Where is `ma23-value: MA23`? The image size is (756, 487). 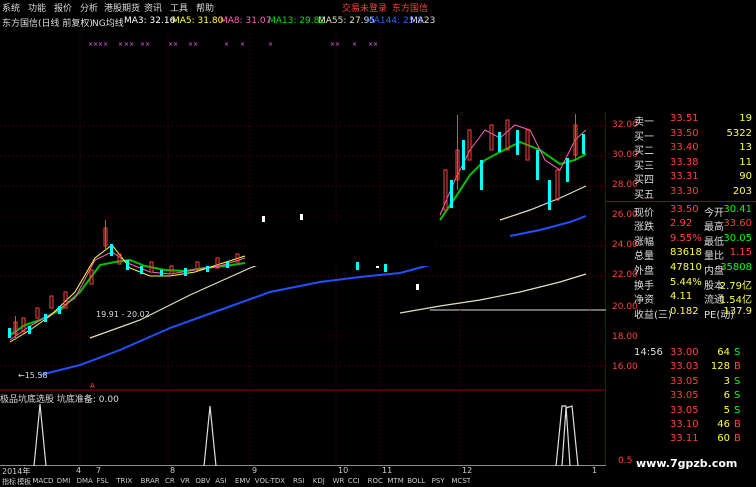 ma23-value: MA23 is located at coordinates (423, 21).